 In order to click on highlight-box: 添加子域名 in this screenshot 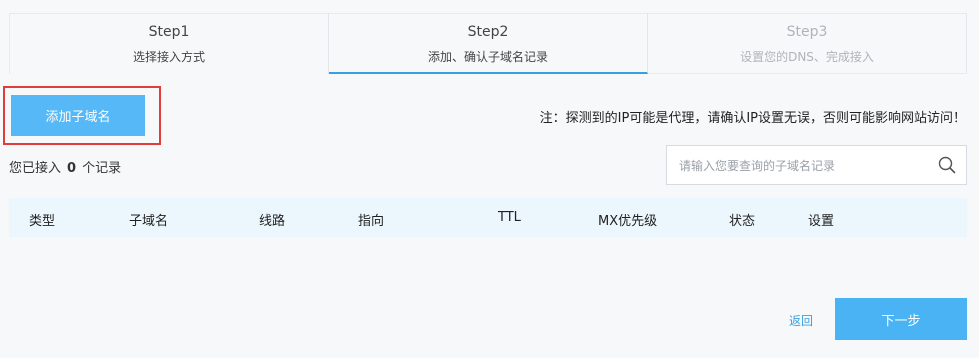, I will do `click(82, 115)`.